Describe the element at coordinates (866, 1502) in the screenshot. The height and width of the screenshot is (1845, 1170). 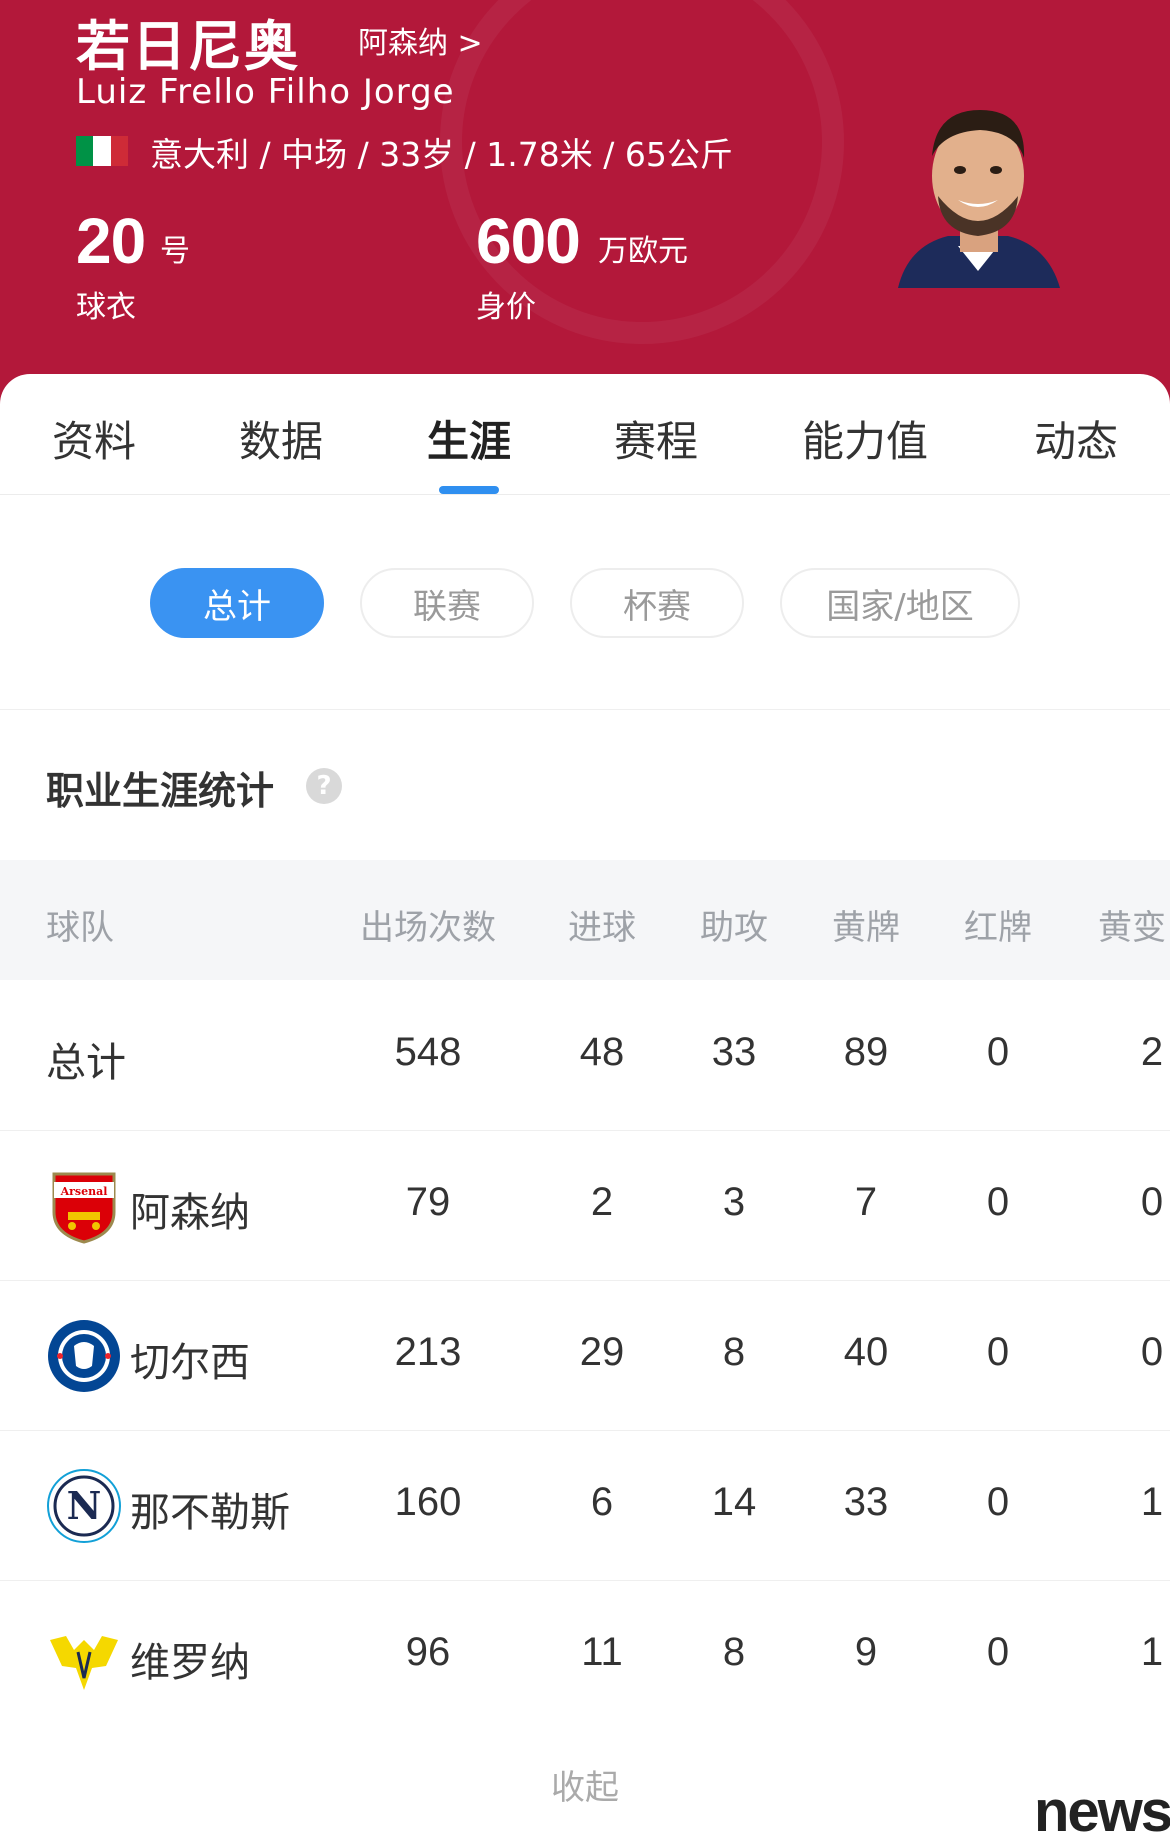
I see `yellow-cell: 33` at that location.